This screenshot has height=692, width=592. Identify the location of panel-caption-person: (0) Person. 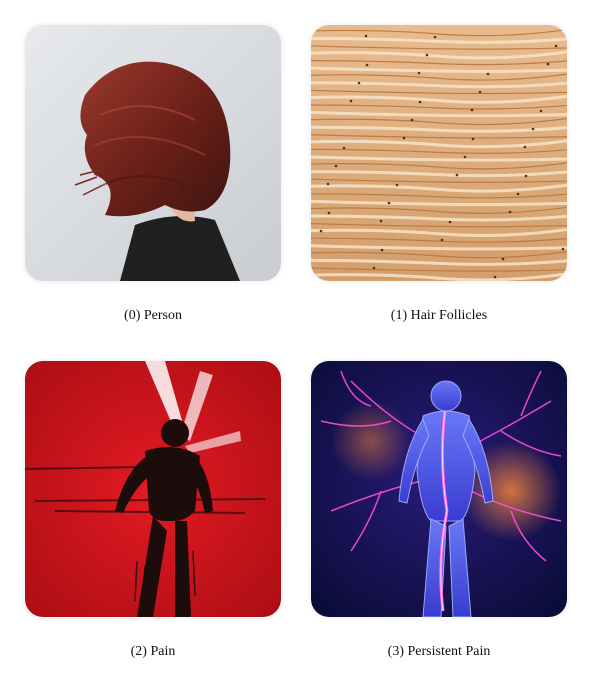
(153, 315).